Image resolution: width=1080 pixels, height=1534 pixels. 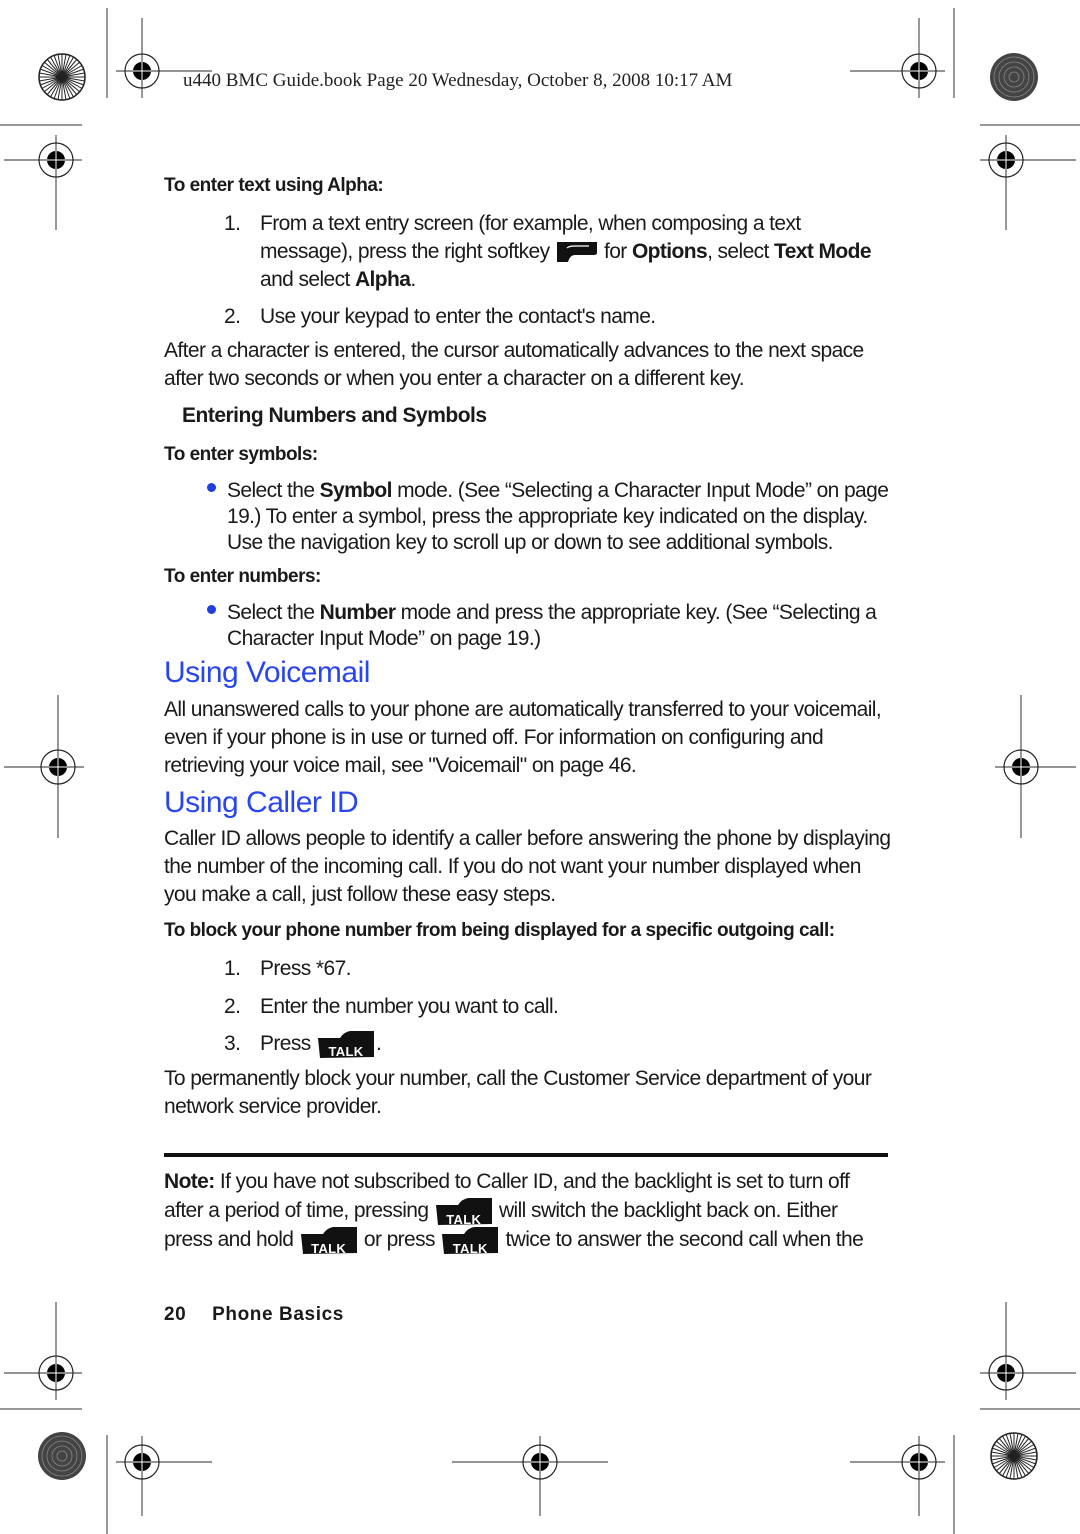 What do you see at coordinates (303, 1044) in the screenshot?
I see `caller-id-step-3: 3. Press TALK .` at bounding box center [303, 1044].